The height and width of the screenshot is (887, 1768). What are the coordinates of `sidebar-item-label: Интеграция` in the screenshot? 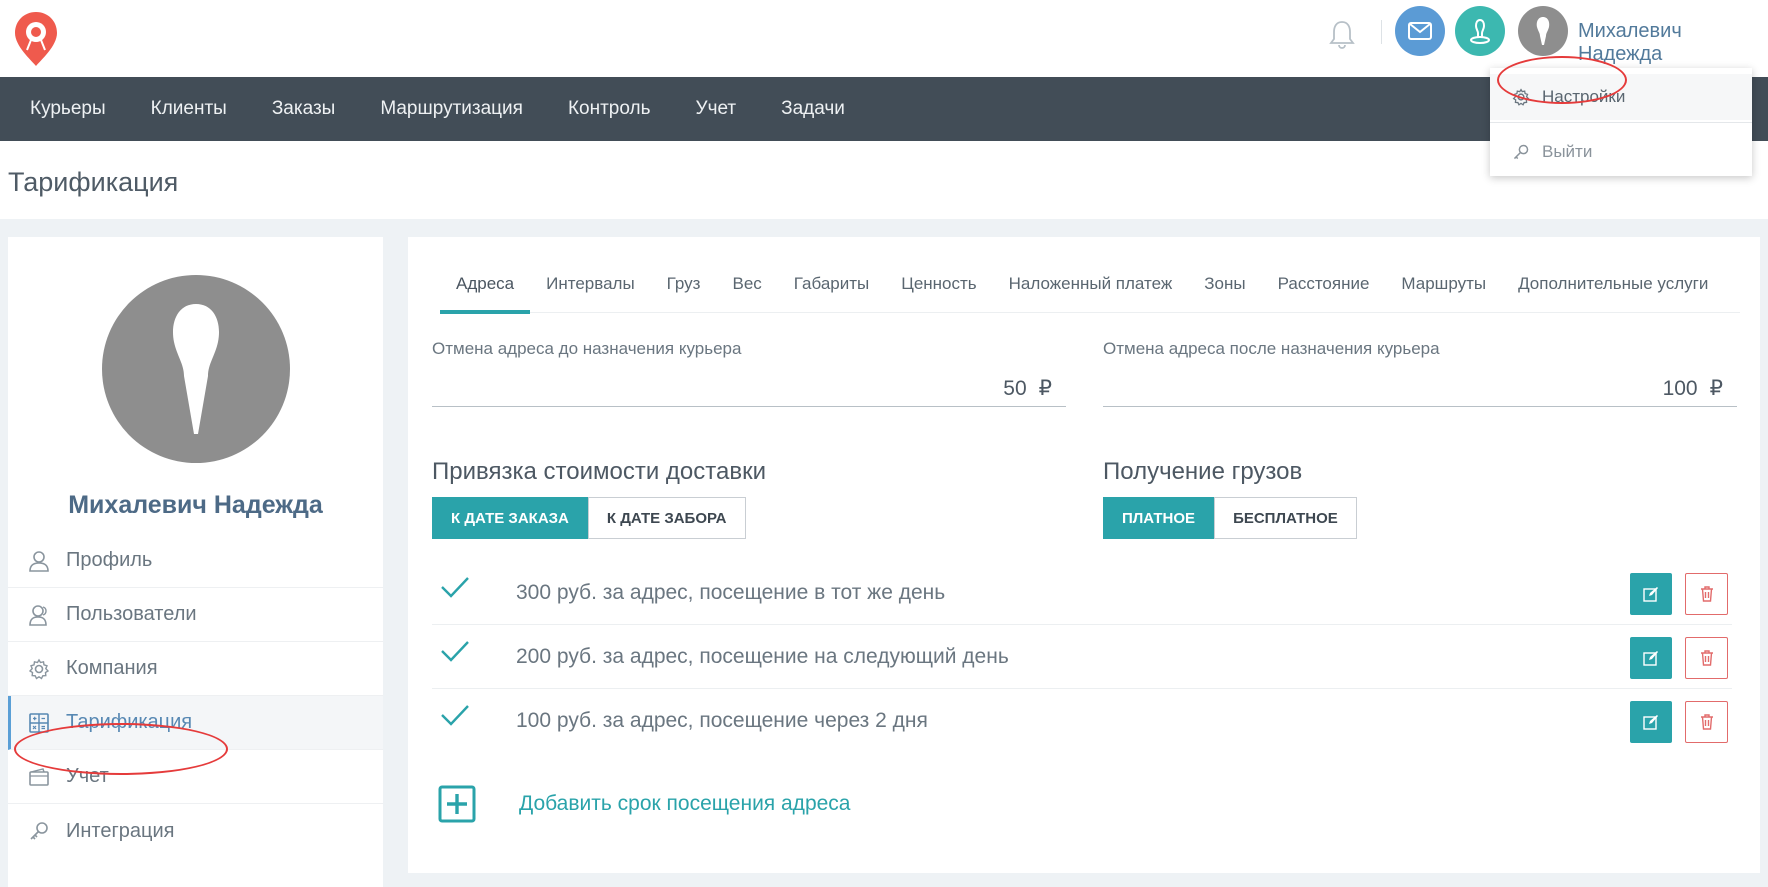 It's located at (120, 830).